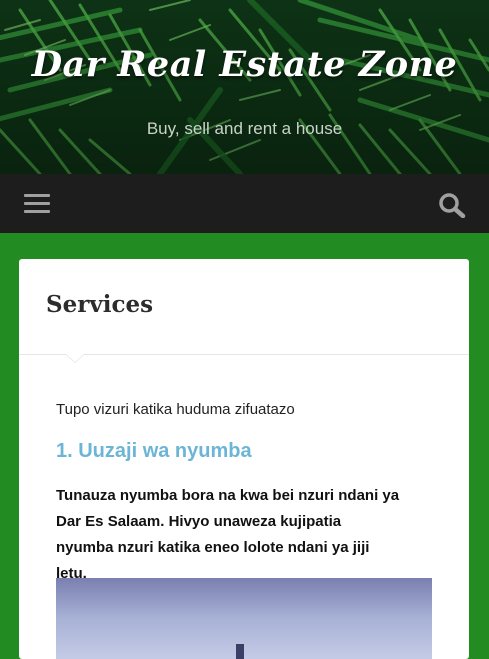 This screenshot has width=489, height=659. What do you see at coordinates (452, 205) in the screenshot?
I see `search-icon` at bounding box center [452, 205].